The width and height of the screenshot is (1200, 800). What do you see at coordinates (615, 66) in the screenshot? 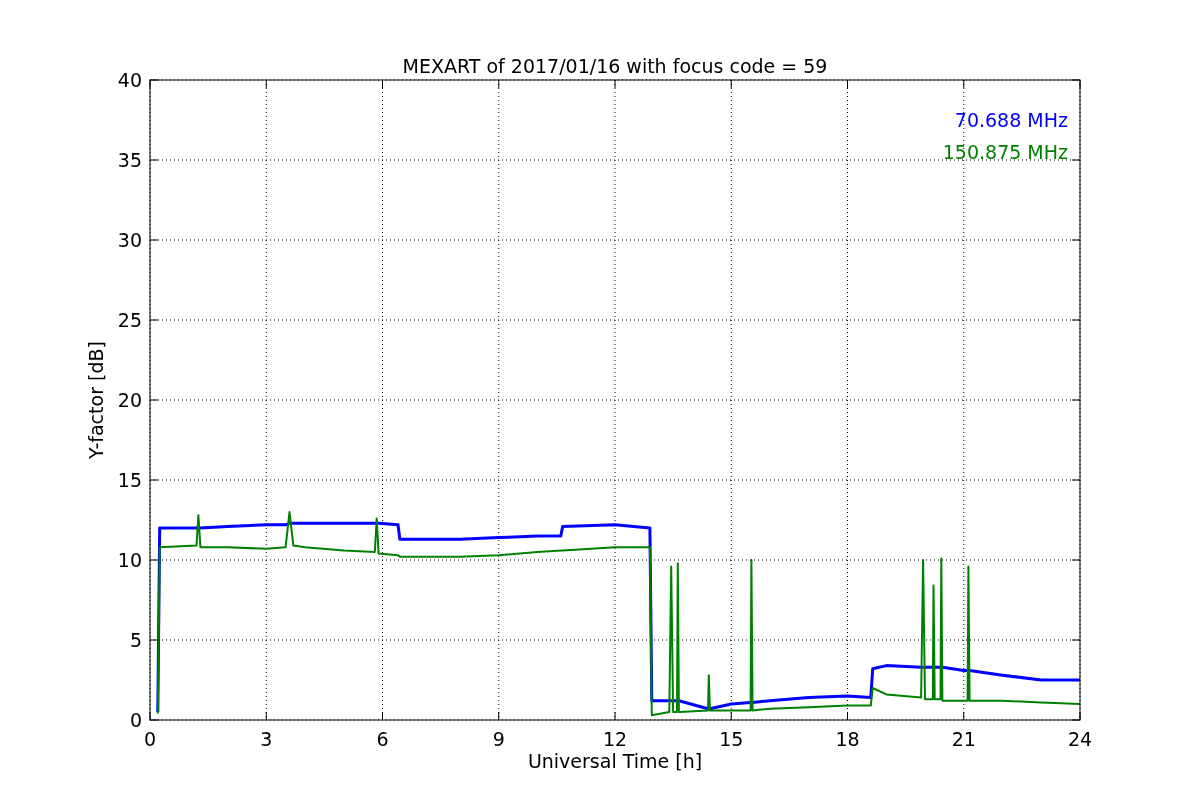
I see `chart-title: MEXART of 2017/01/16 with focus code = 59` at bounding box center [615, 66].